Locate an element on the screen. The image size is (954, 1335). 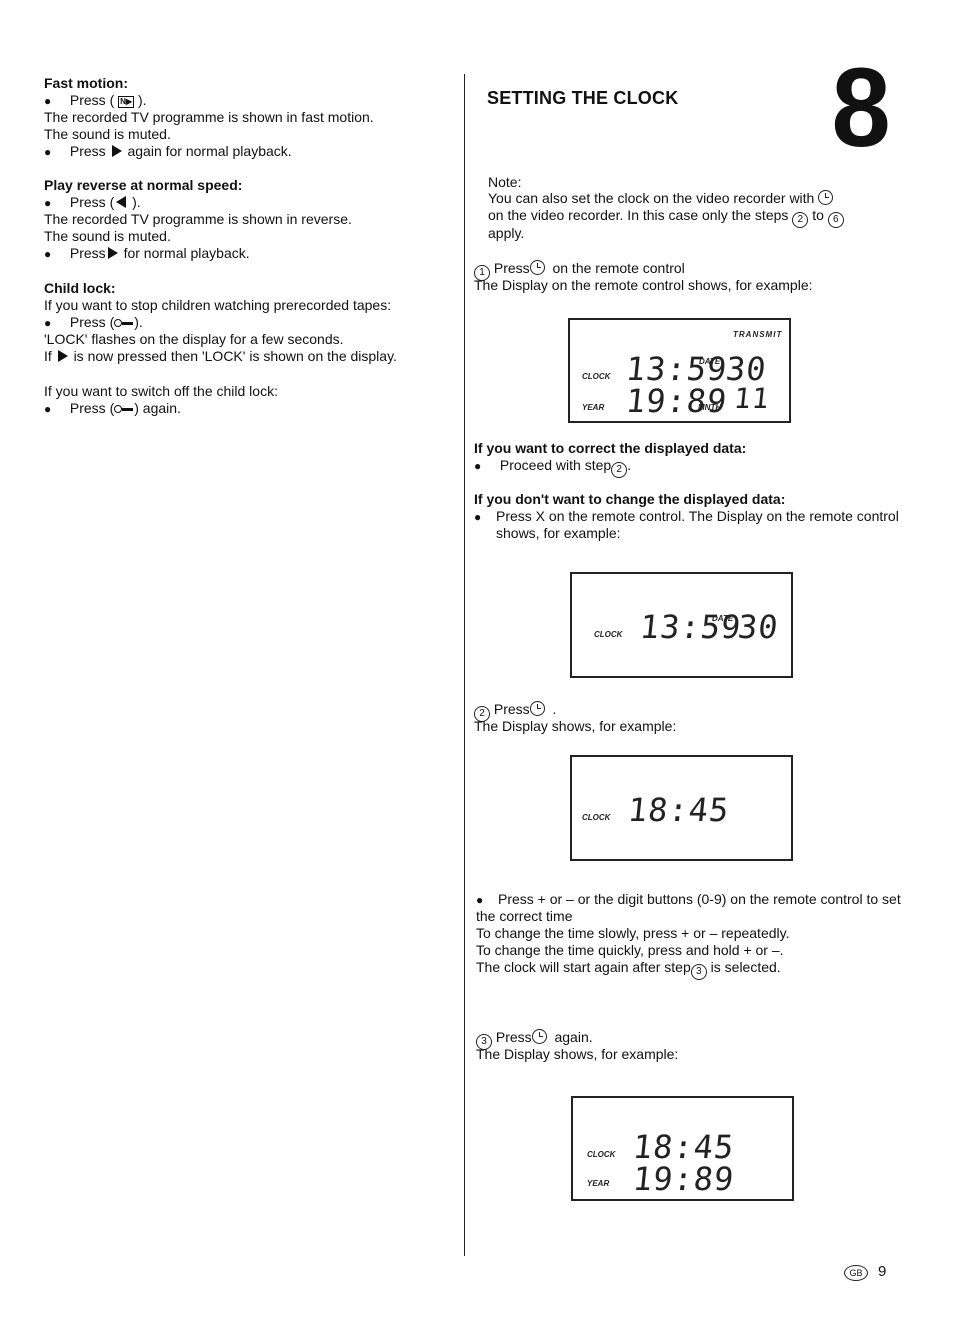
fast-motion-step1: Press ( N▶ ). is located at coordinates (95, 101).